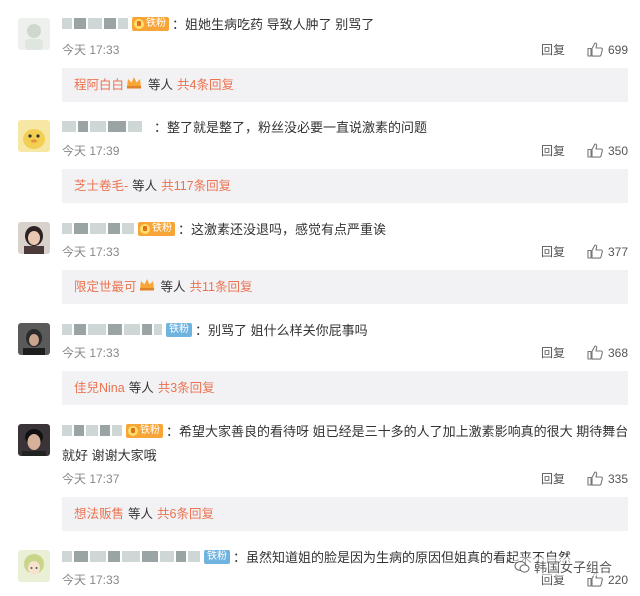 This screenshot has height=596, width=640. What do you see at coordinates (99, 514) in the screenshot?
I see `reply-user: 想法贩售` at bounding box center [99, 514].